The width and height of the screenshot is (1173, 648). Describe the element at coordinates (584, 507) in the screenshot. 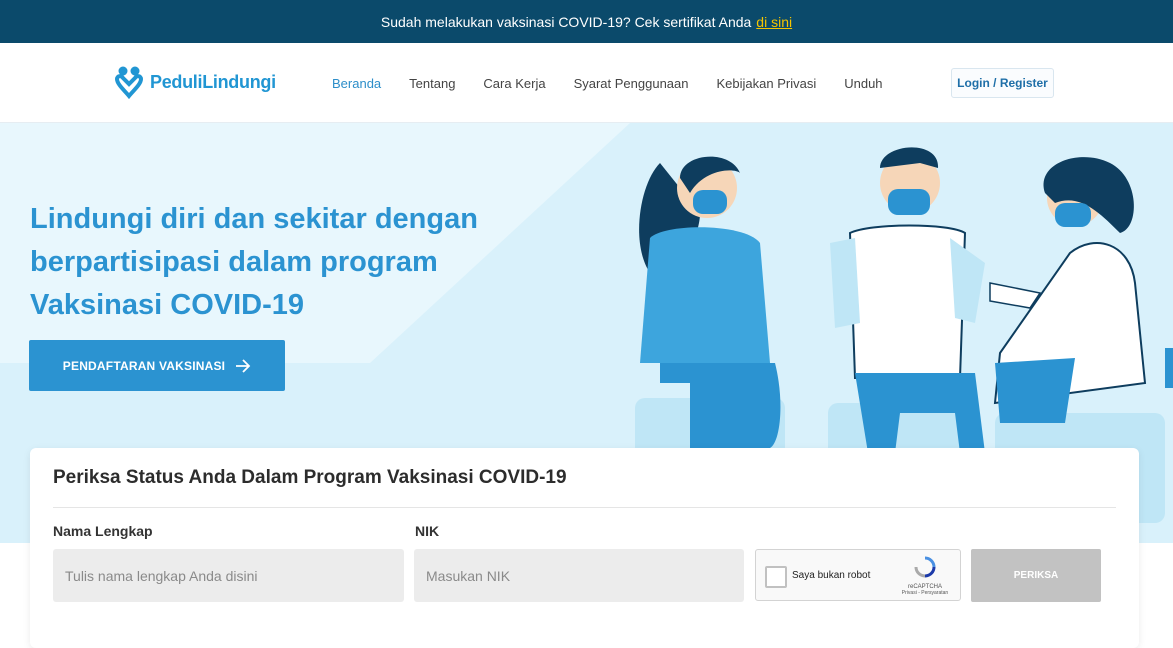

I see `divider` at that location.